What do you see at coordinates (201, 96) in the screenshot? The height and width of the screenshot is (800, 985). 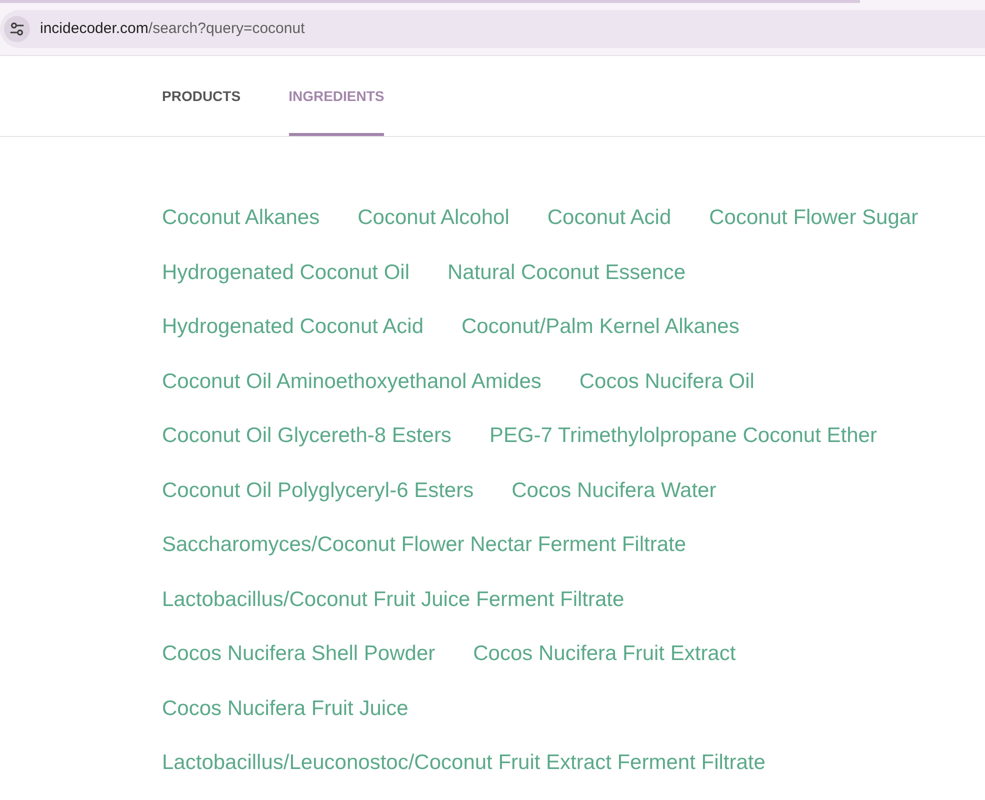 I see `tab: PRODUCTS` at bounding box center [201, 96].